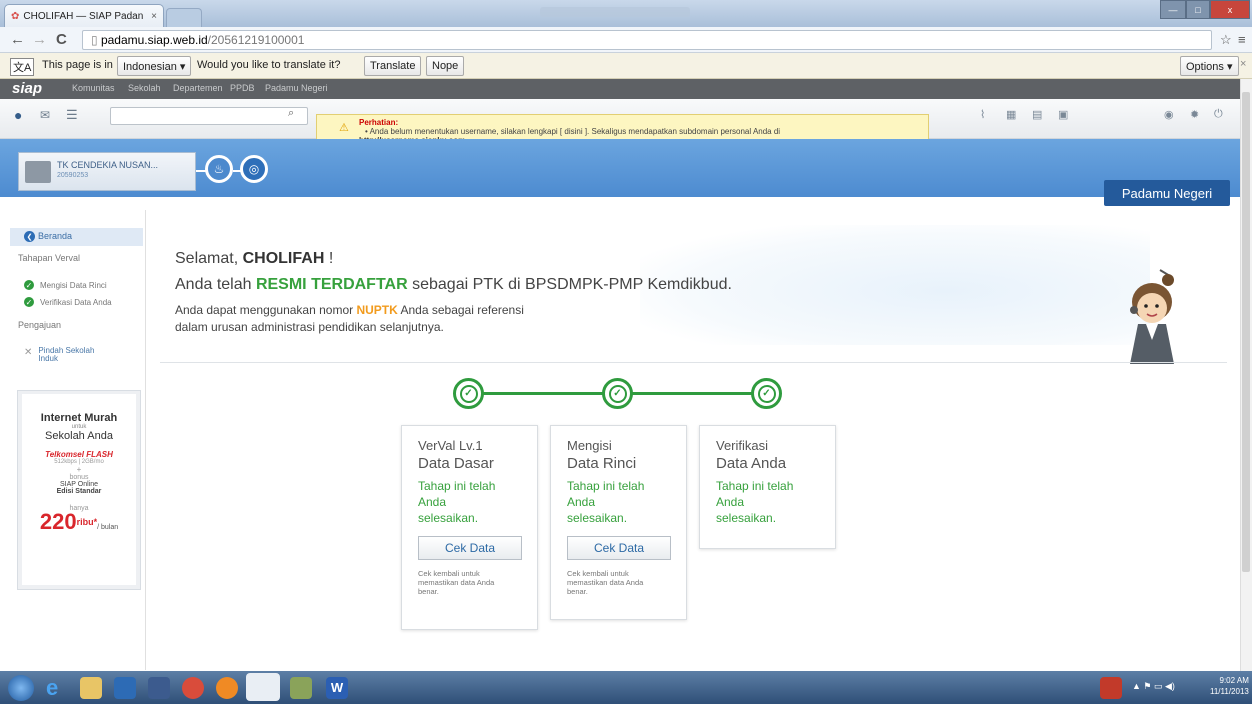 This screenshot has height=704, width=1252. What do you see at coordinates (91, 688) in the screenshot?
I see `explorer-icon` at bounding box center [91, 688].